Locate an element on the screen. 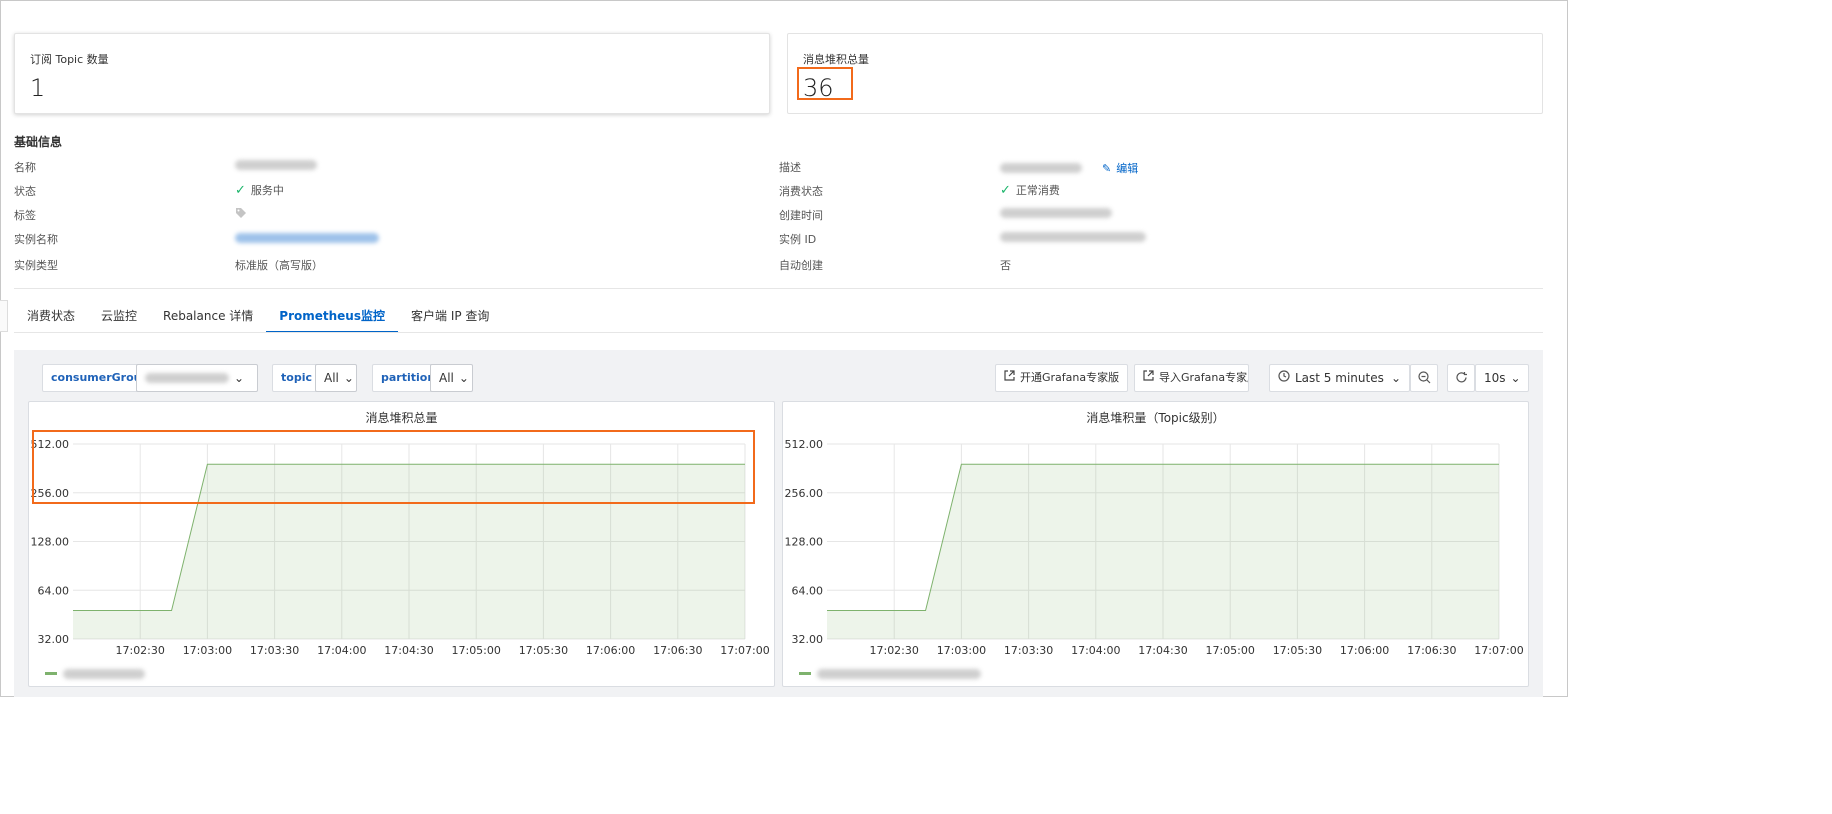 The height and width of the screenshot is (814, 1832). time-range-picker: Last 5 minutes ⌄ is located at coordinates (1339, 378).